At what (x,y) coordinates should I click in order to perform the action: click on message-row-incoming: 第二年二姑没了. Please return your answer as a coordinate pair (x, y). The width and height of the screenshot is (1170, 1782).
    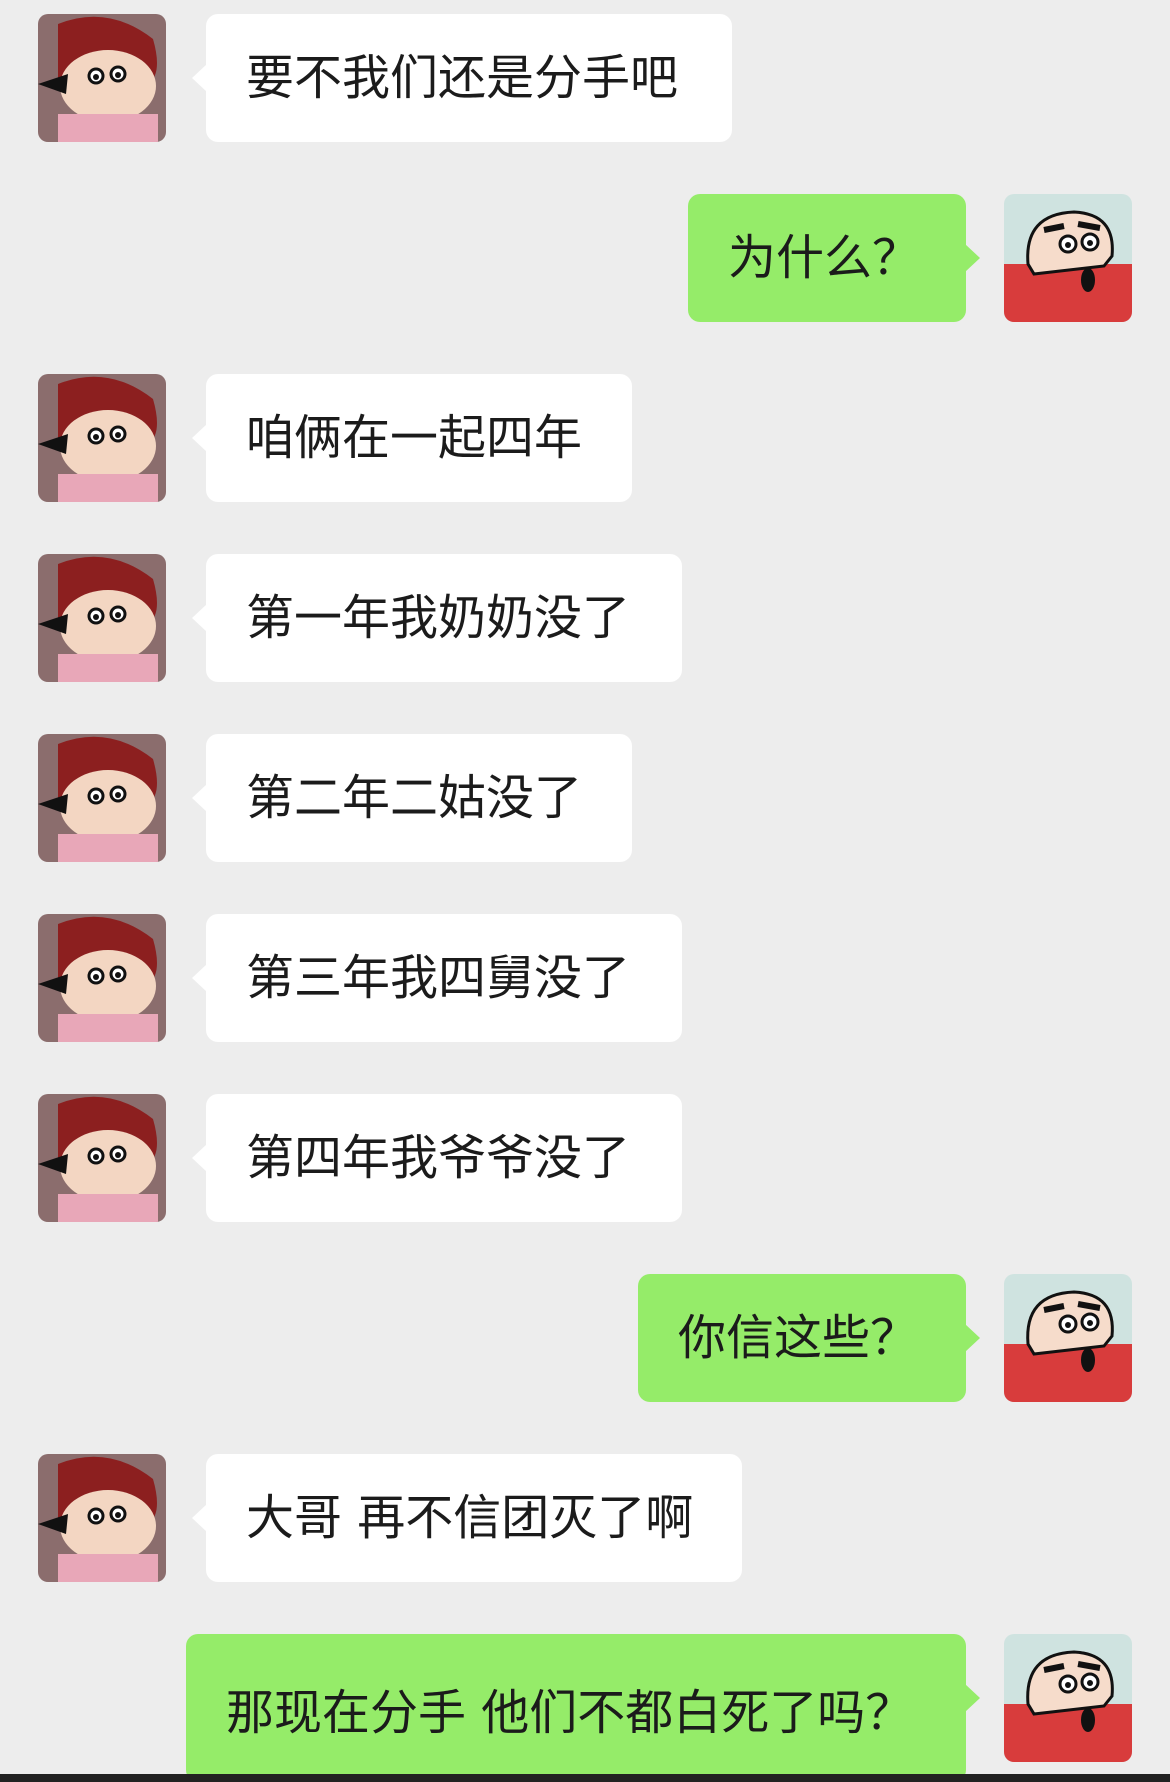
    Looking at the image, I should click on (585, 798).